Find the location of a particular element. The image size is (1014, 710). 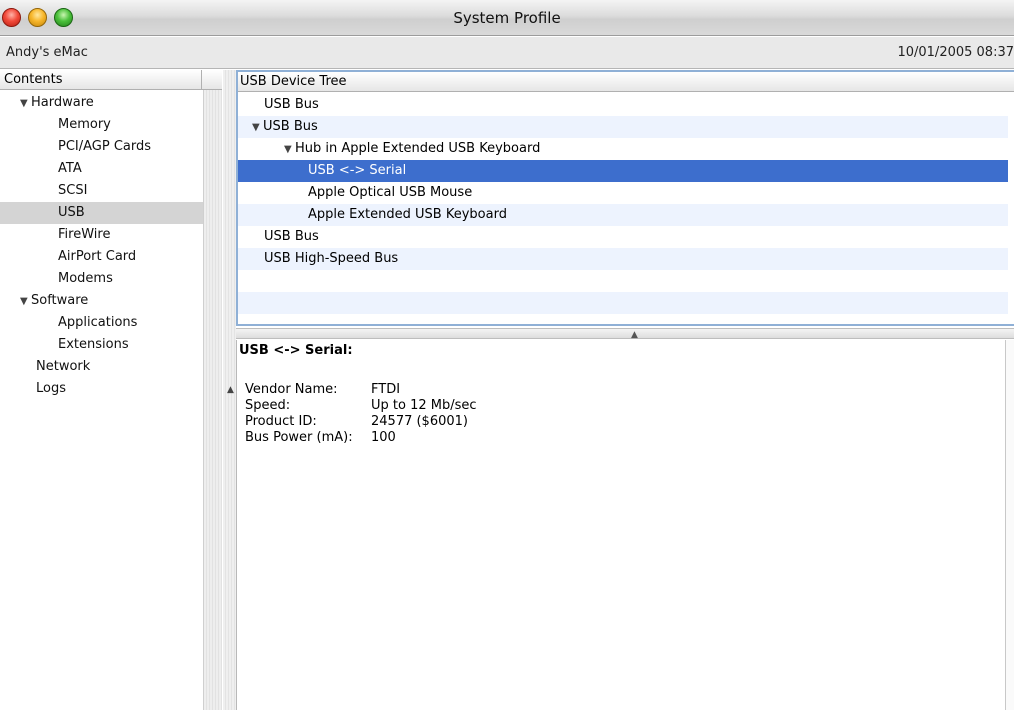

sidebar-item-label: PCI/AGP Cards is located at coordinates (105, 146).